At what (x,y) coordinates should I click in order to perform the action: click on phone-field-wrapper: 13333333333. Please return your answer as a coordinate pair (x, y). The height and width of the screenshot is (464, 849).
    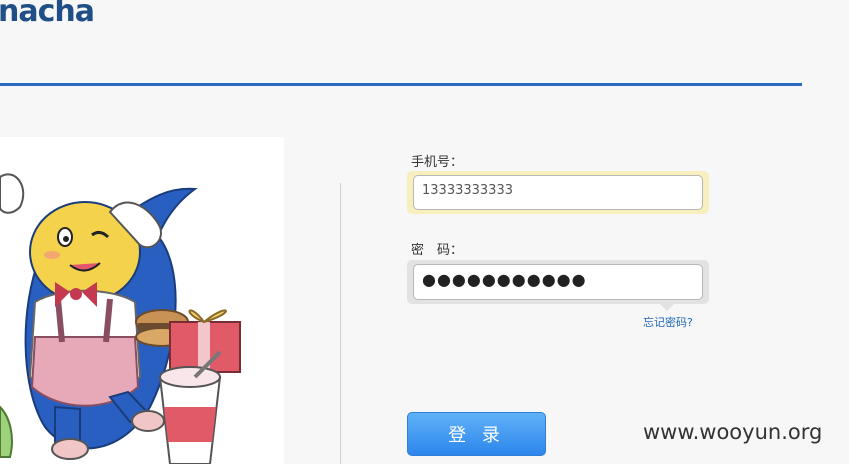
    Looking at the image, I should click on (558, 192).